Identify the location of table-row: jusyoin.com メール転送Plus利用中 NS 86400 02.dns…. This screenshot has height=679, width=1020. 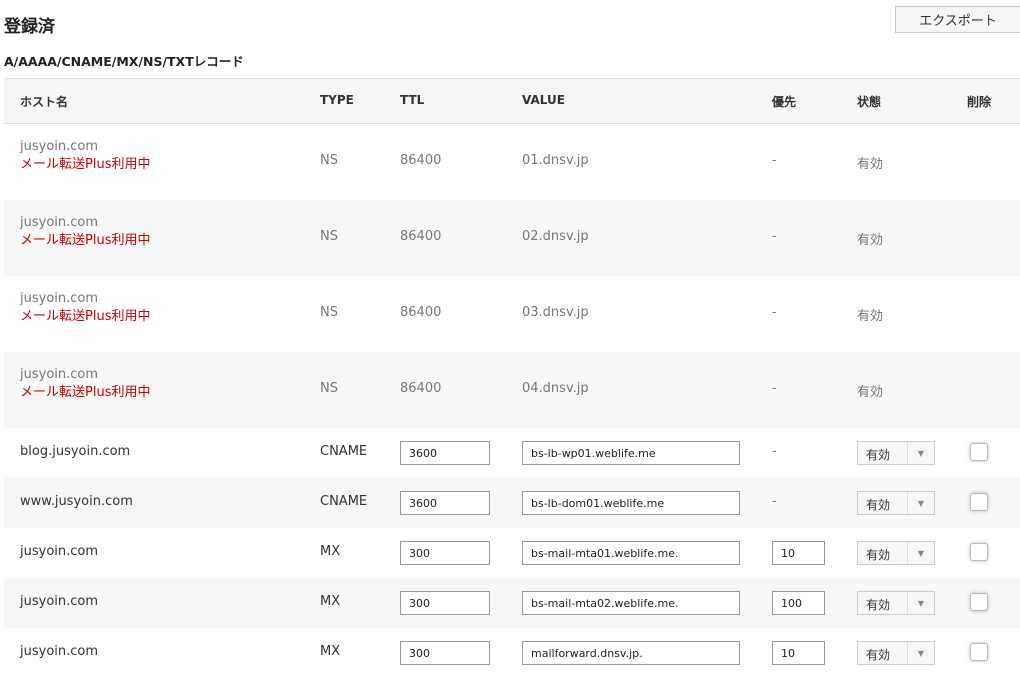
(512, 238).